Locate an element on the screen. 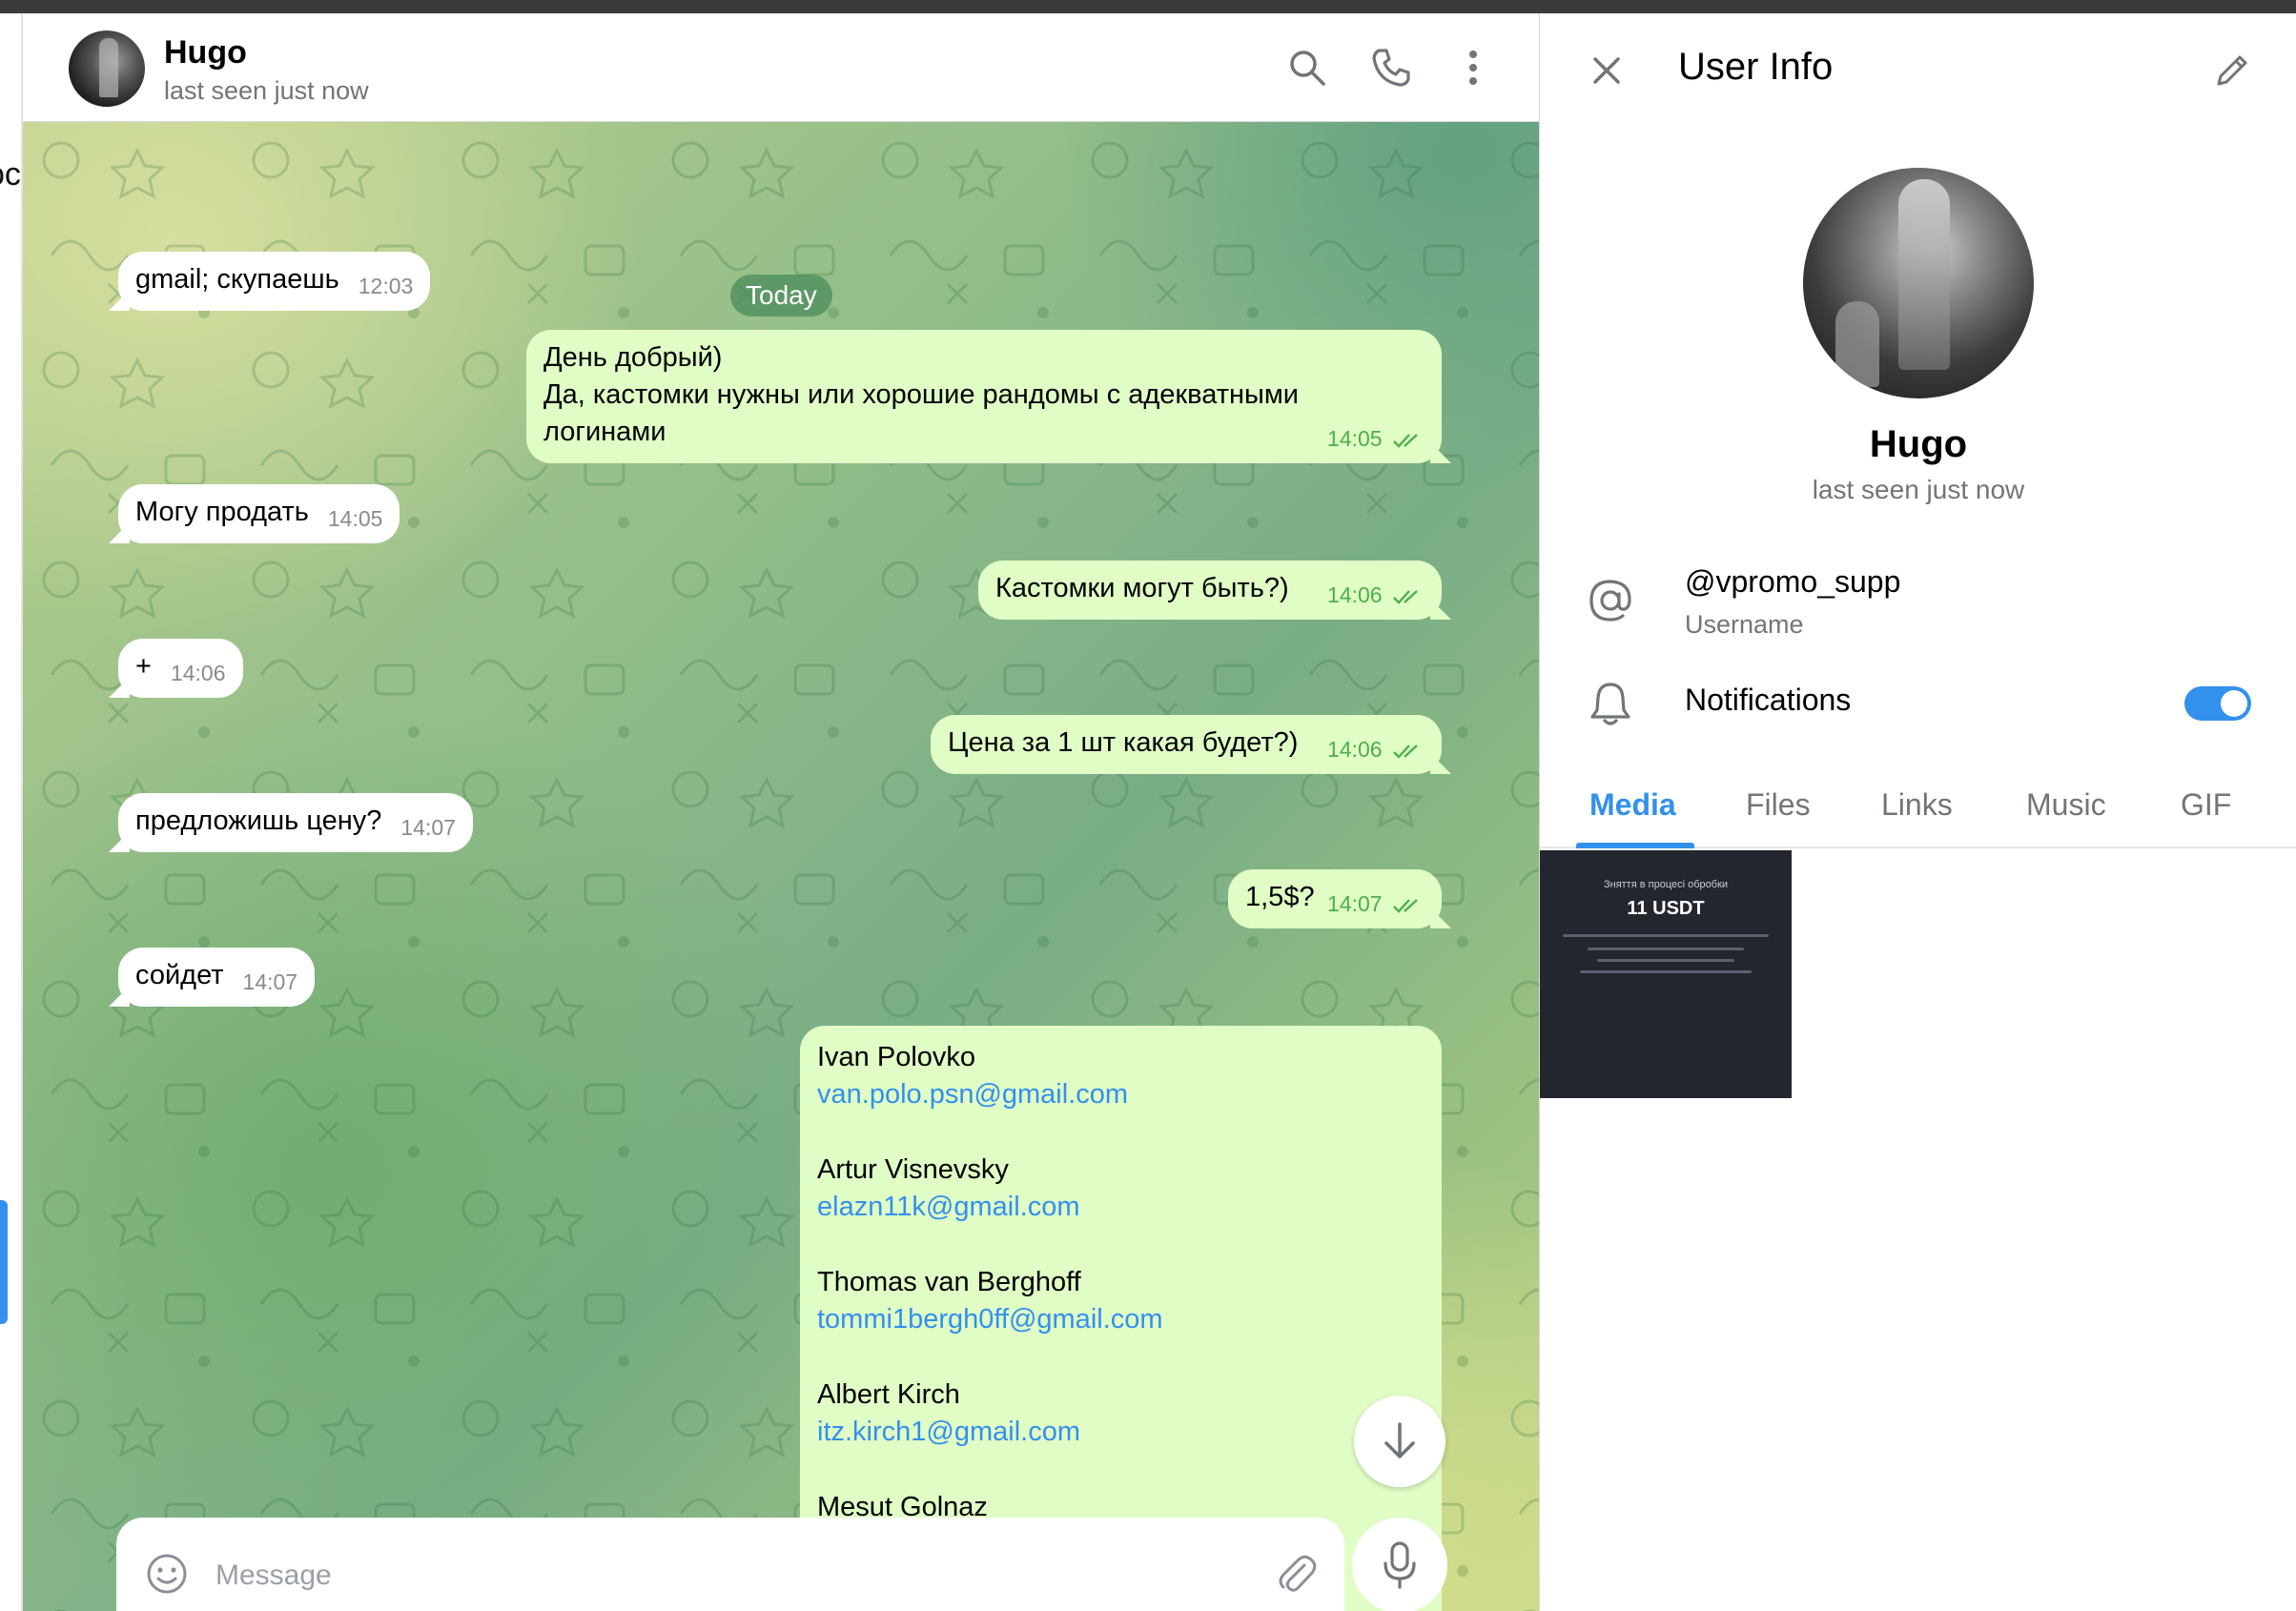 The height and width of the screenshot is (1611, 2296). bell-icon is located at coordinates (1610, 704).